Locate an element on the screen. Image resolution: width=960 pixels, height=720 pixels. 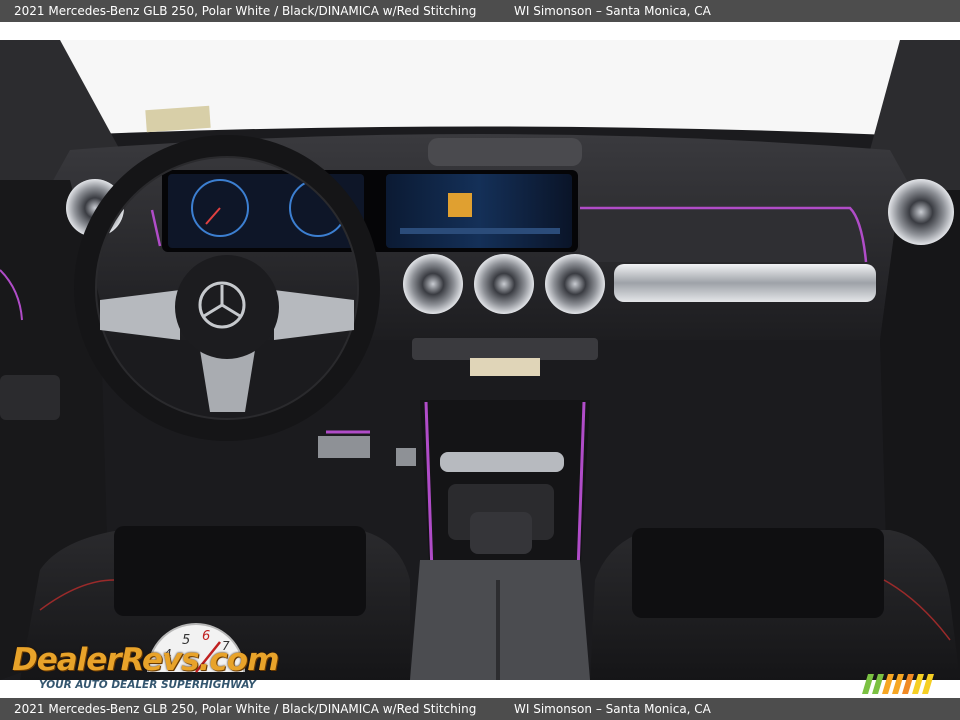
top-margin is located at coordinates (480, 31).